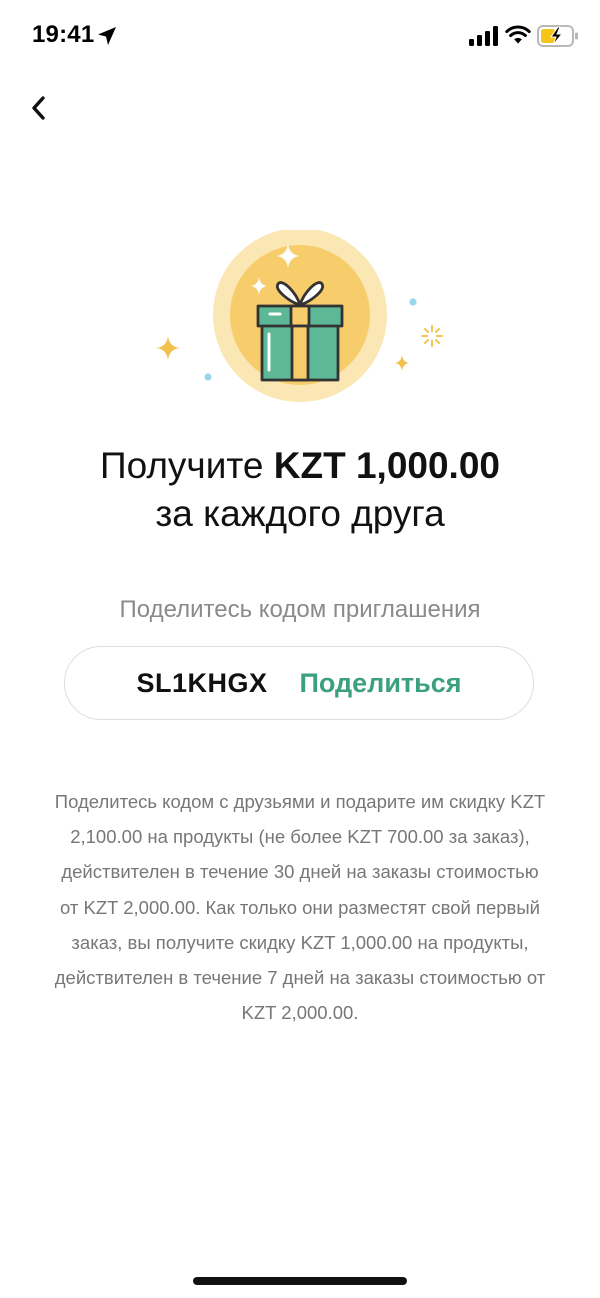 The height and width of the screenshot is (1298, 600). I want to click on reward-amount: KZT 1,000.00, so click(386, 465).